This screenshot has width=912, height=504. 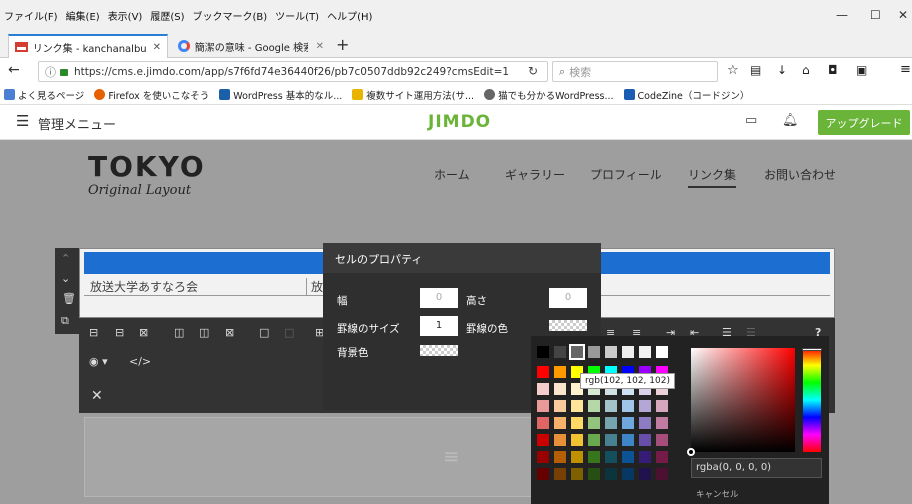 I want to click on overflow-menu-icon: ≡, so click(x=905, y=69).